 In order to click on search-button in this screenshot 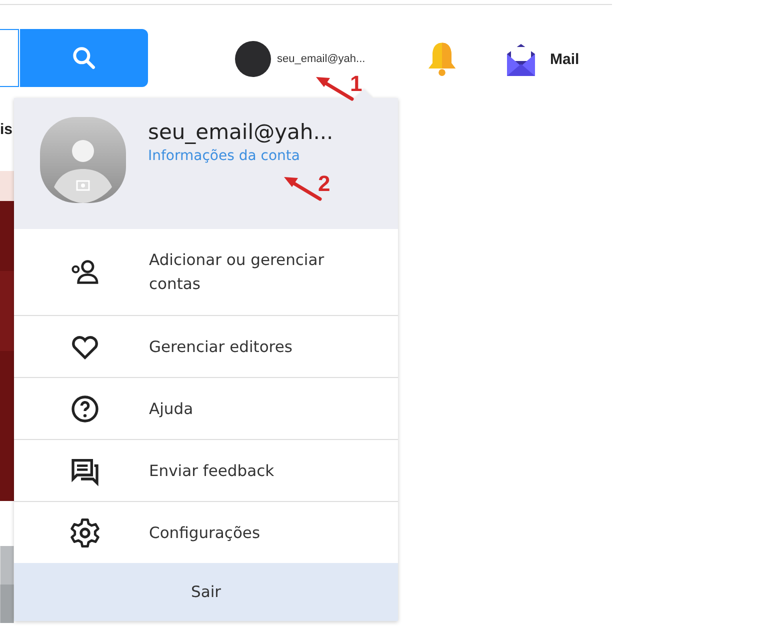, I will do `click(84, 58)`.